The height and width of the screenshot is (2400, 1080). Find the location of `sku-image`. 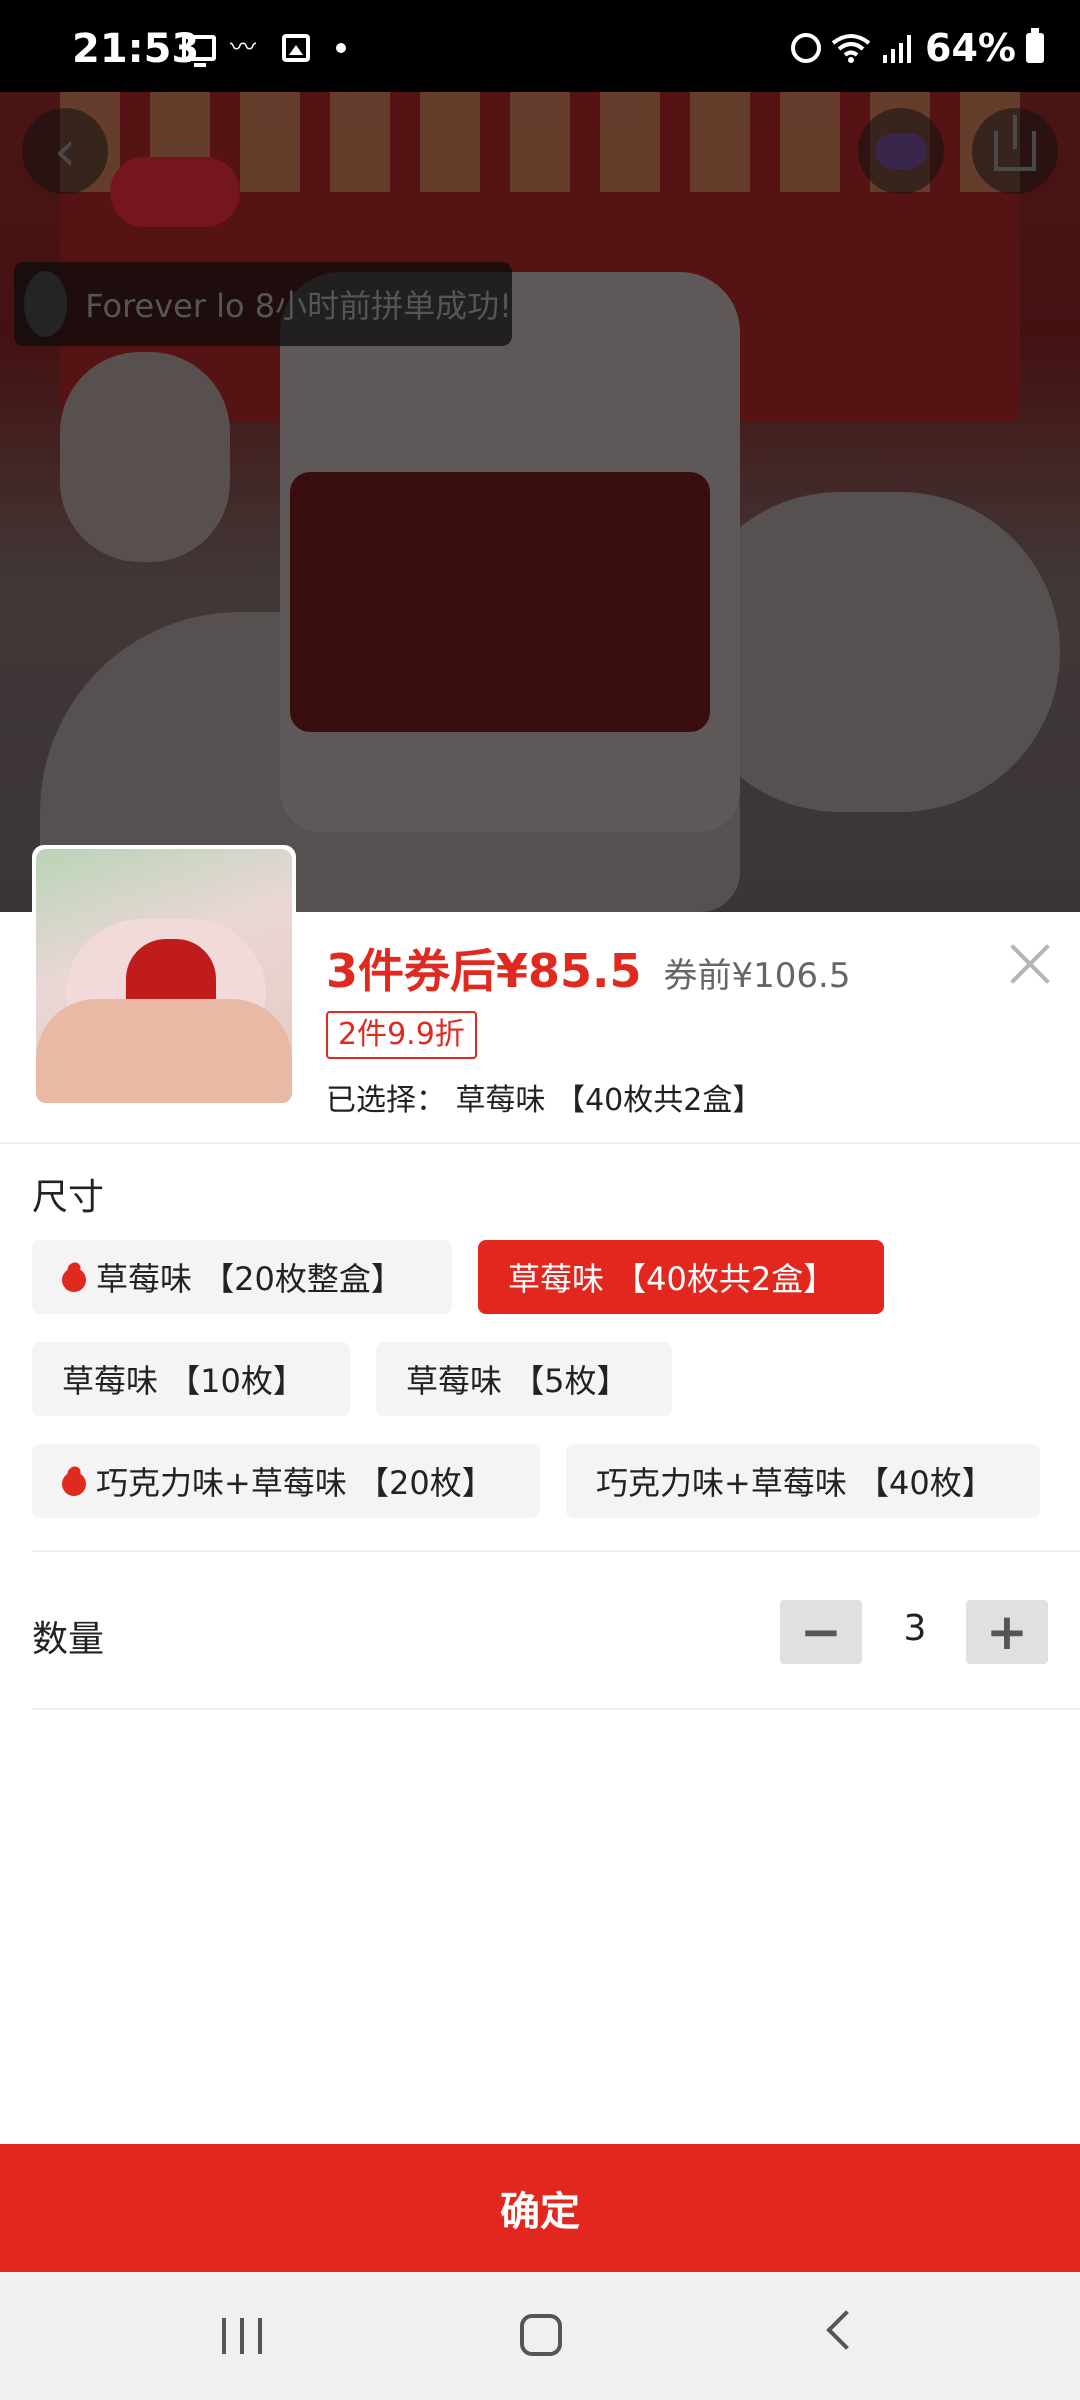

sku-image is located at coordinates (164, 976).